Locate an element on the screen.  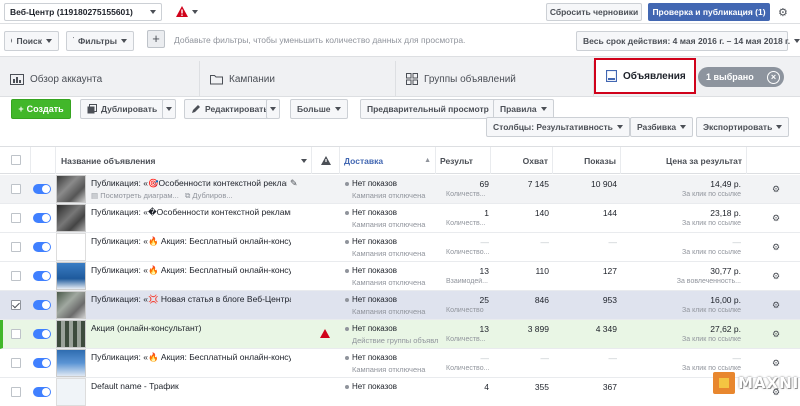
account-selector: Веб-Центр (119180275155601) is located at coordinates (83, 12).